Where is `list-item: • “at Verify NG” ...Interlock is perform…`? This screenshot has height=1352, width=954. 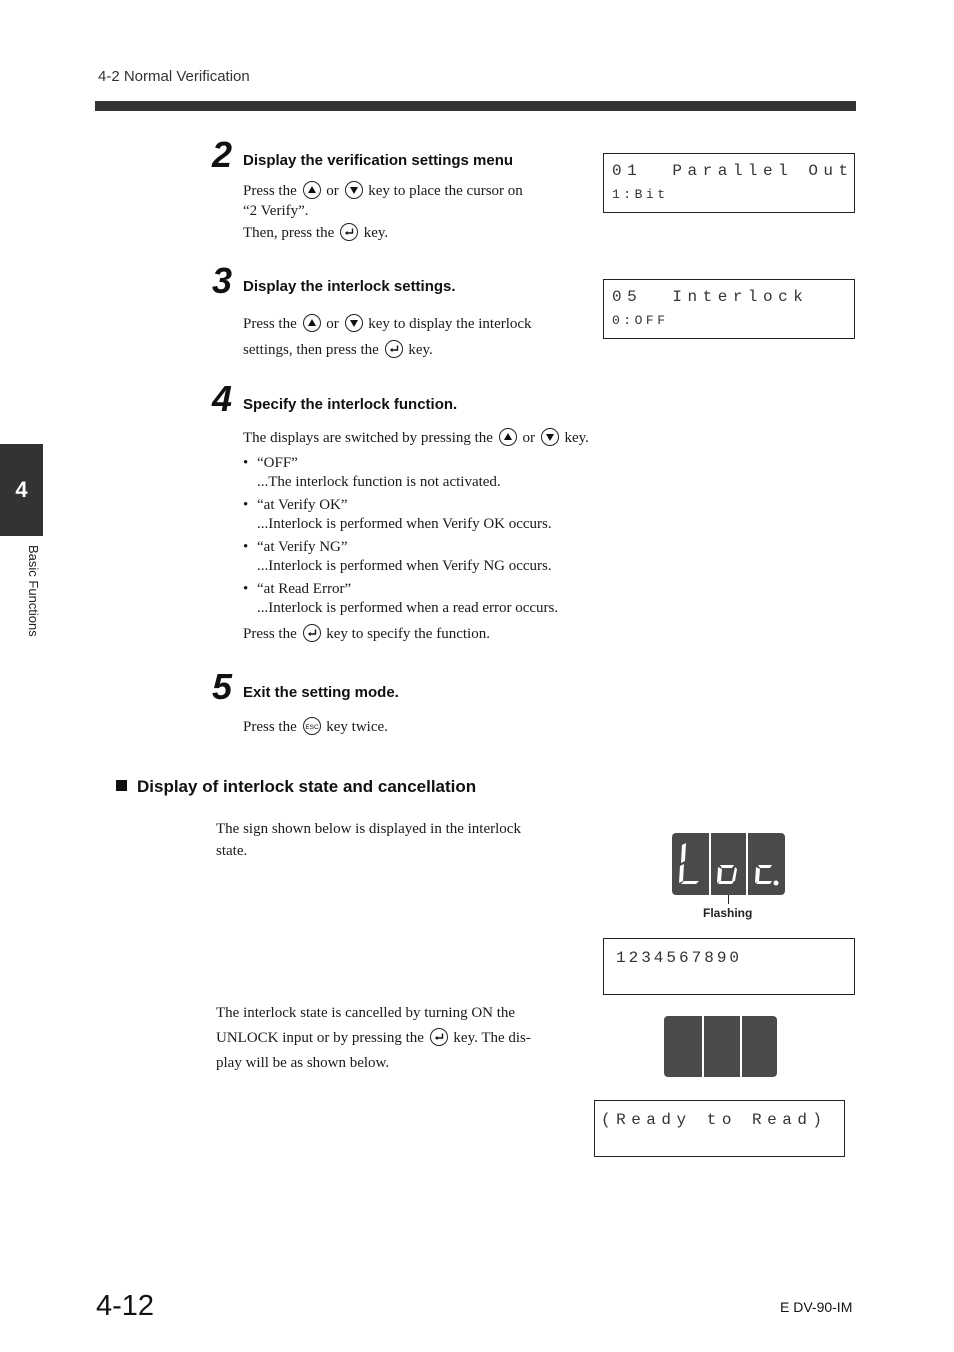
list-item: • “at Verify NG” ...Interlock is perform… is located at coordinates (443, 557).